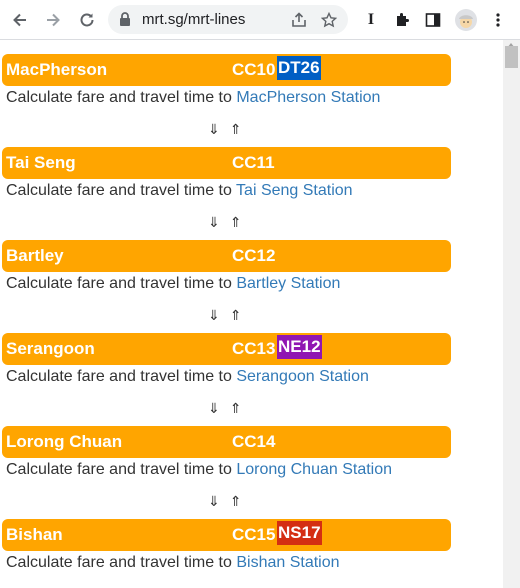  Describe the element at coordinates (254, 348) in the screenshot. I see `station-code-cc: CC13` at that location.